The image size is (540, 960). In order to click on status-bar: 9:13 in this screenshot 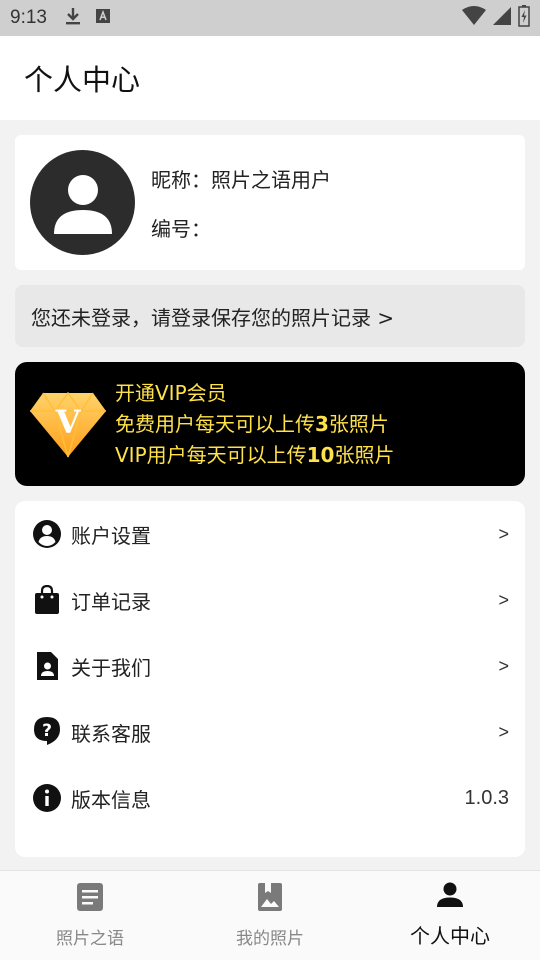, I will do `click(270, 18)`.